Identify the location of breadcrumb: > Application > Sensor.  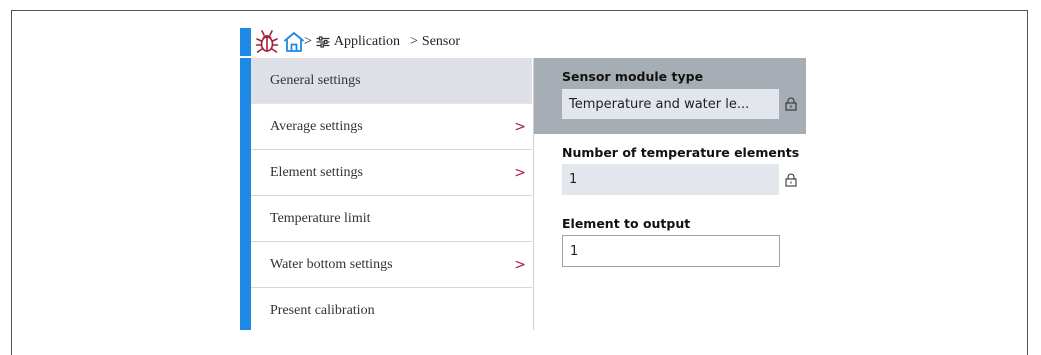
(385, 42).